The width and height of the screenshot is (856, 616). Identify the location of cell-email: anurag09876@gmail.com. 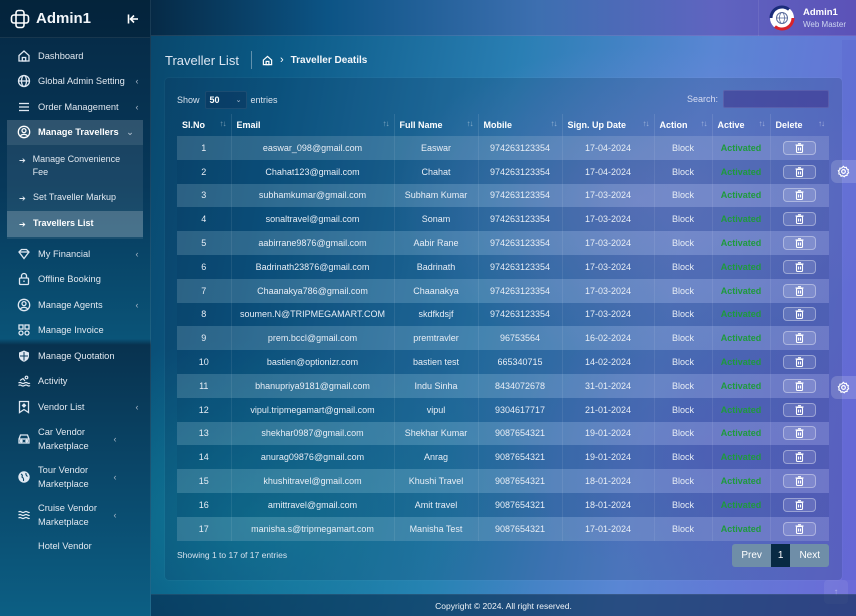
(313, 457).